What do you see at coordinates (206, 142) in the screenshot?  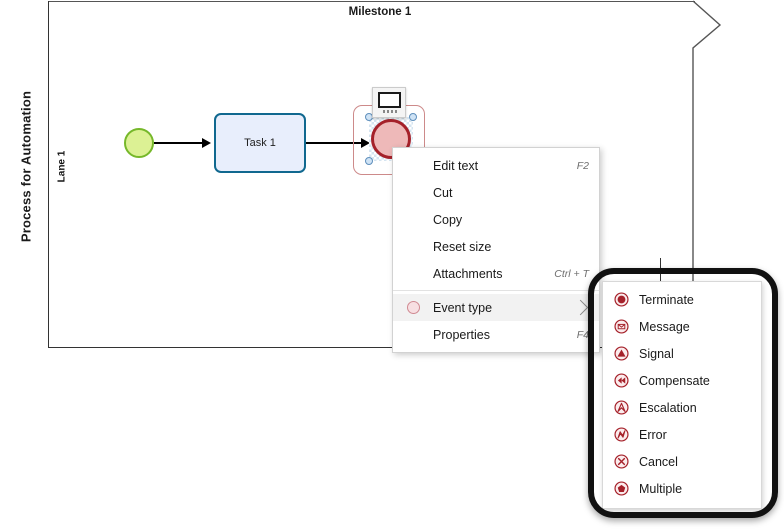 I see `sequence-flow-1-arrowhead` at bounding box center [206, 142].